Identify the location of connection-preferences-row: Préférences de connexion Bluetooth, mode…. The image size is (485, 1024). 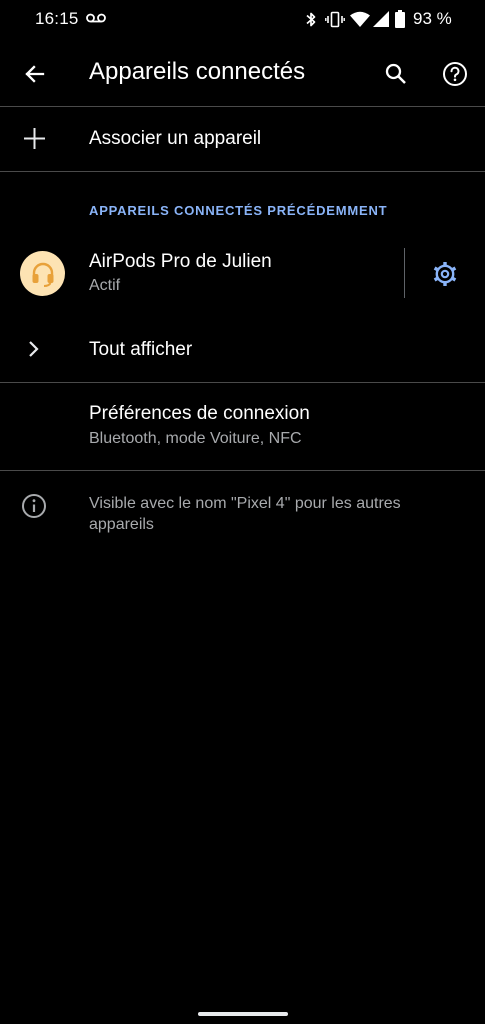
(242, 426).